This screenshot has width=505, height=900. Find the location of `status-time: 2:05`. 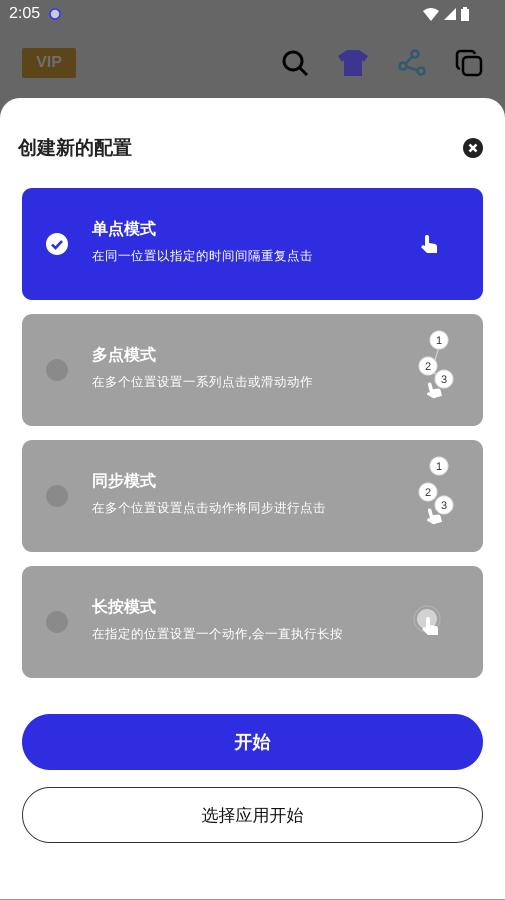

status-time: 2:05 is located at coordinates (24, 14).